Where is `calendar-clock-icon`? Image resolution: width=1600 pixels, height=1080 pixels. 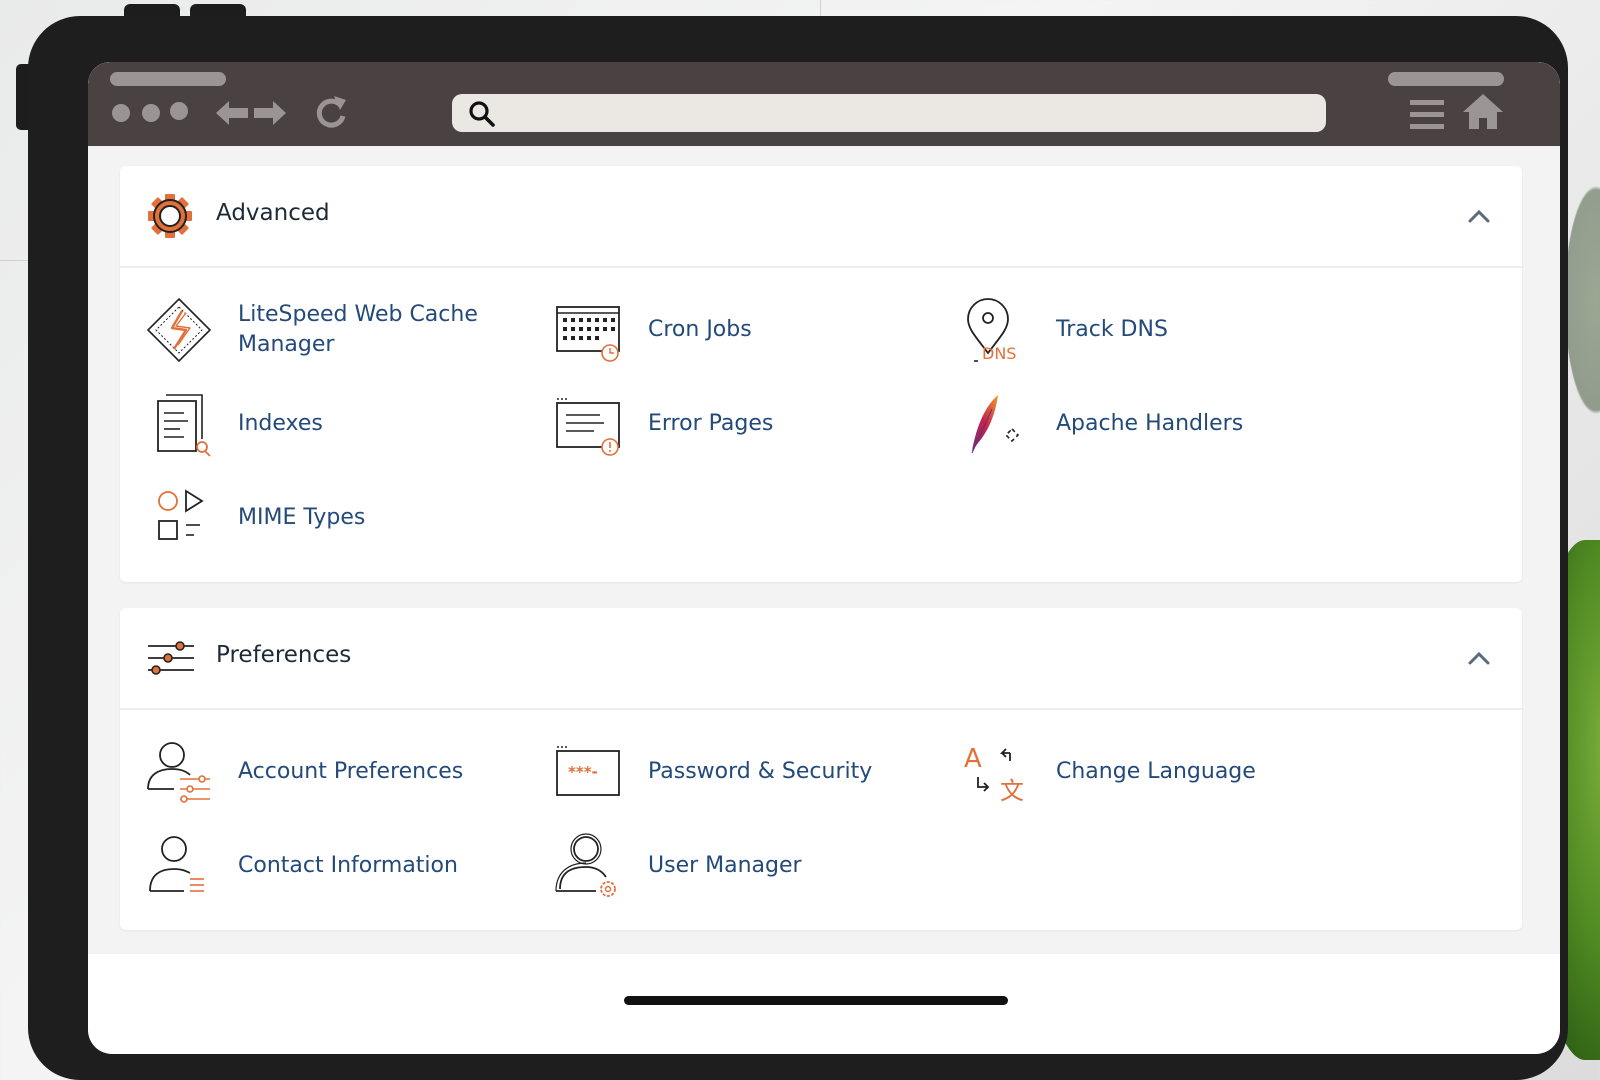 calendar-clock-icon is located at coordinates (588, 334).